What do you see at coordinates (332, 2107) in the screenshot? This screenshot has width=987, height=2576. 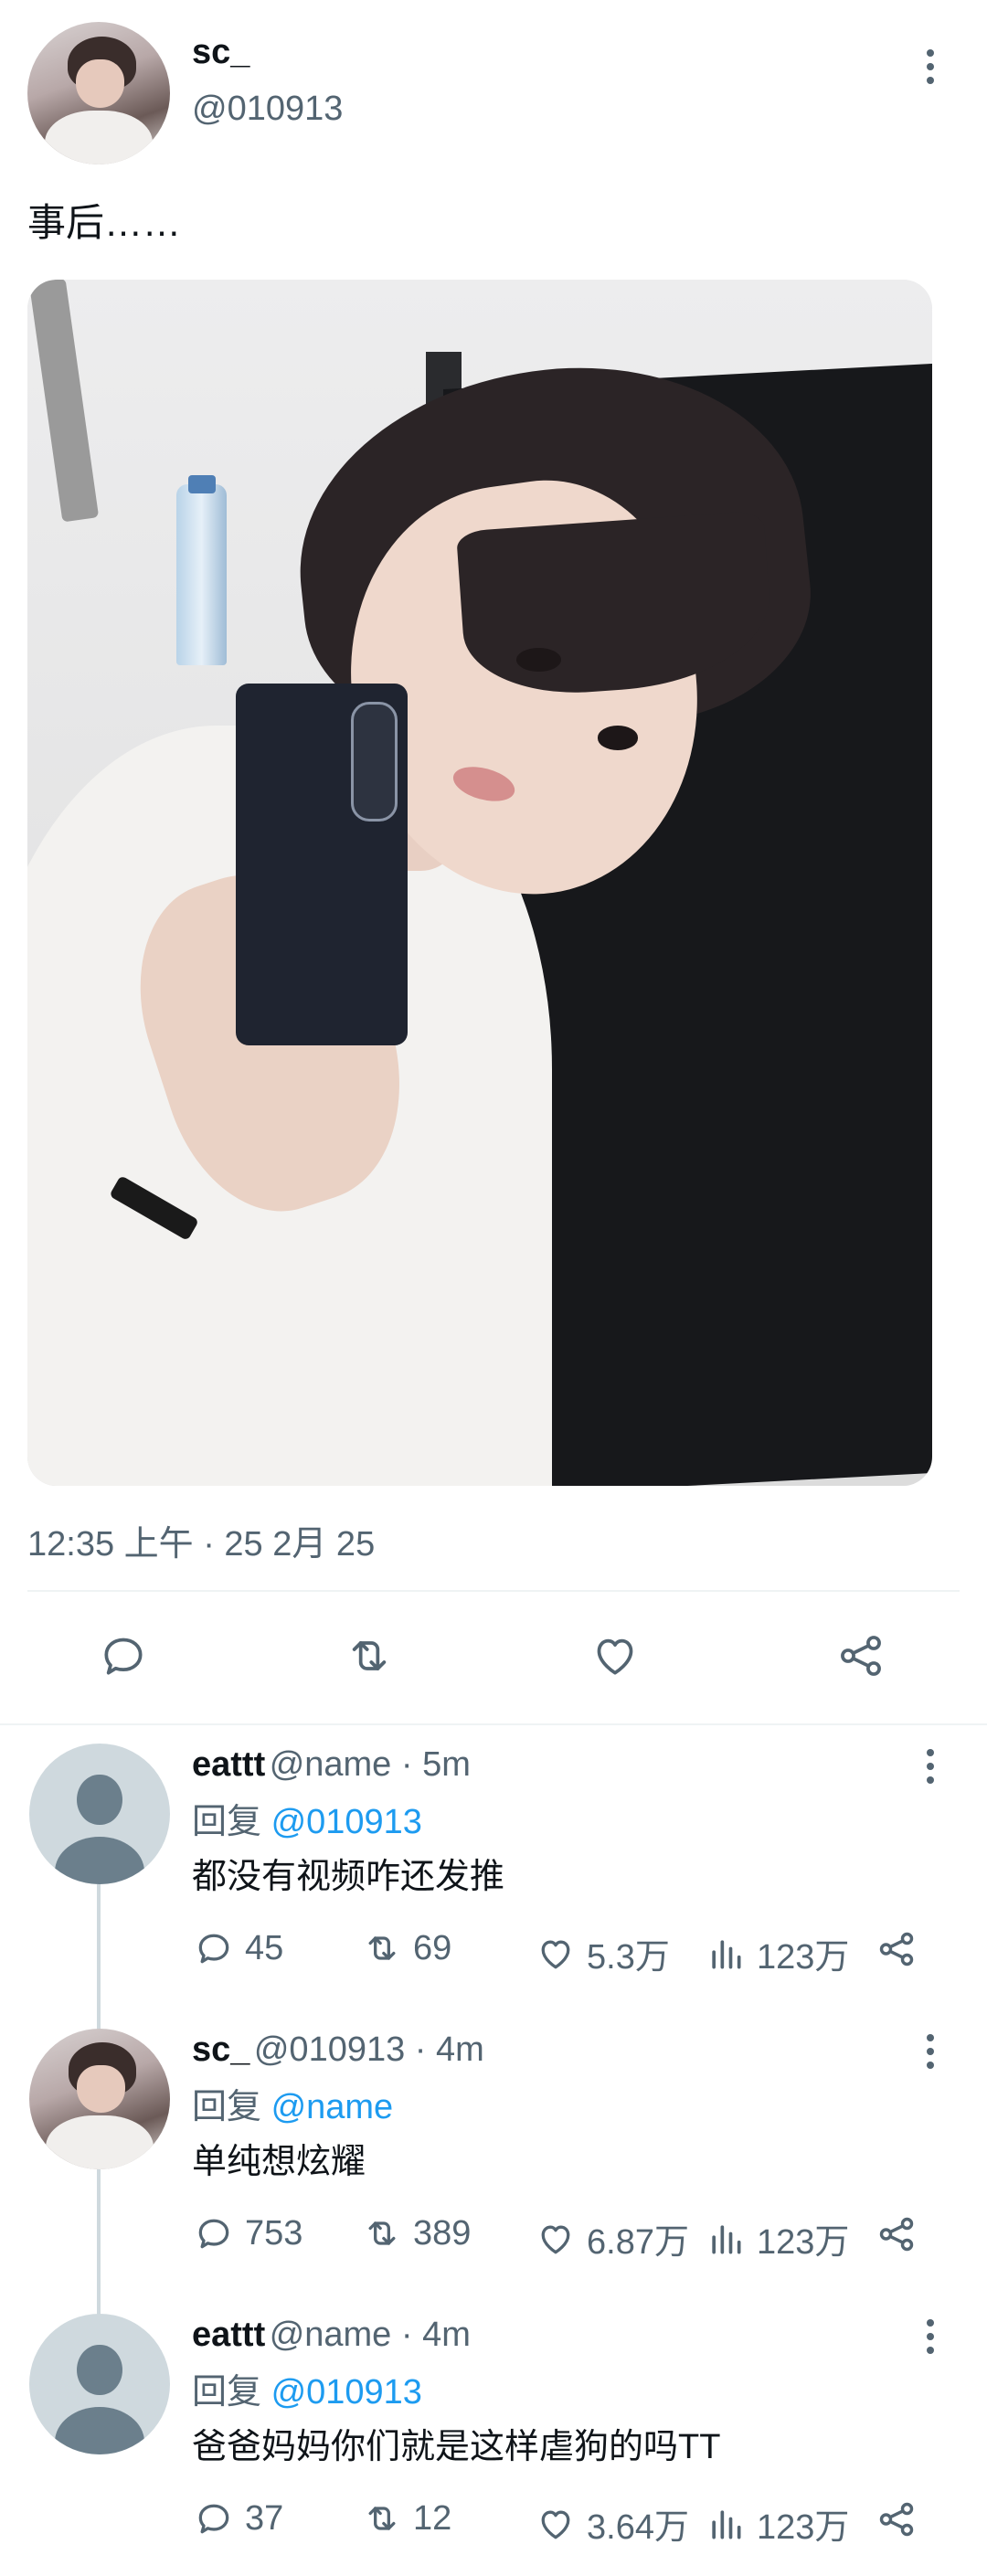 I see `reply-to-handle: @name` at bounding box center [332, 2107].